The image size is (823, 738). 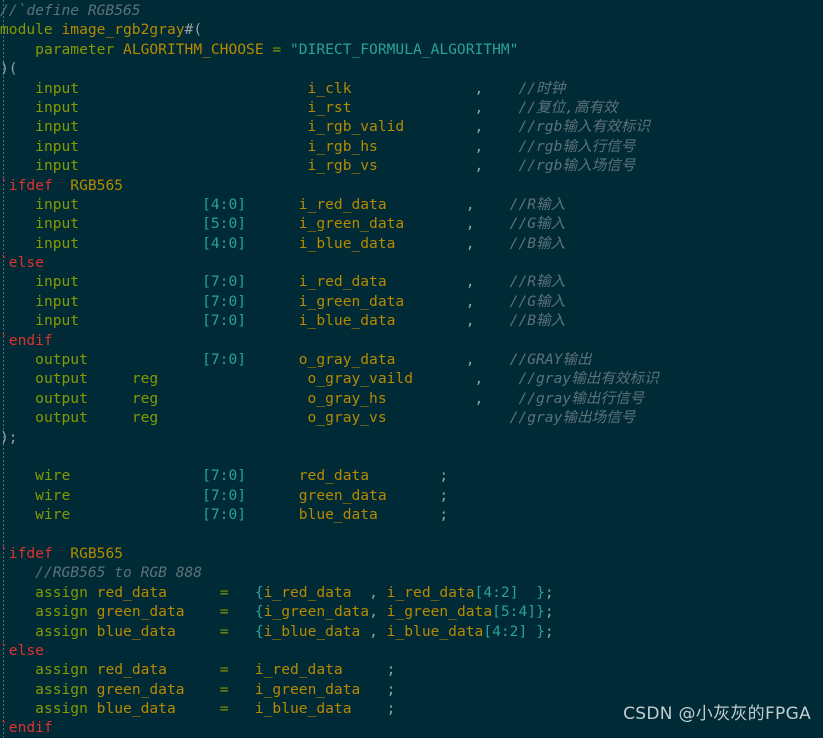 What do you see at coordinates (411, 281) in the screenshot?
I see `code-line: input [7:0] i_red_data , //R输入` at bounding box center [411, 281].